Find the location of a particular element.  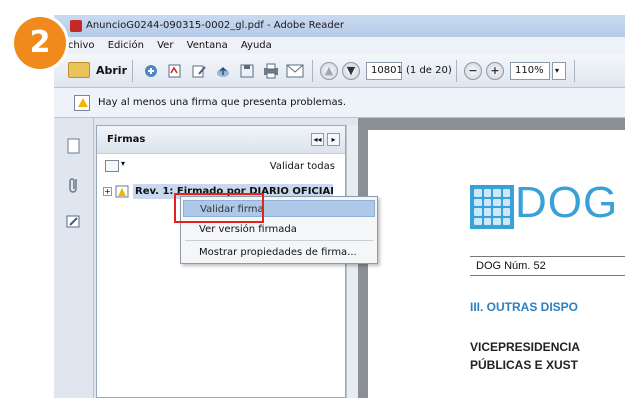

zoom-out-icon: − is located at coordinates (473, 71).